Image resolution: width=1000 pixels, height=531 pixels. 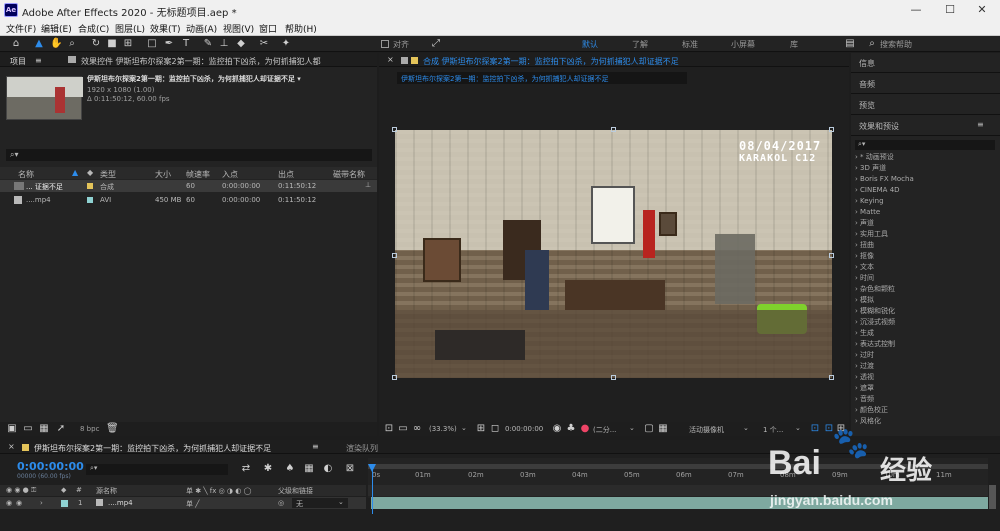 What do you see at coordinates (925, 366) in the screenshot?
I see `list-item: › 过渡` at bounding box center [925, 366].